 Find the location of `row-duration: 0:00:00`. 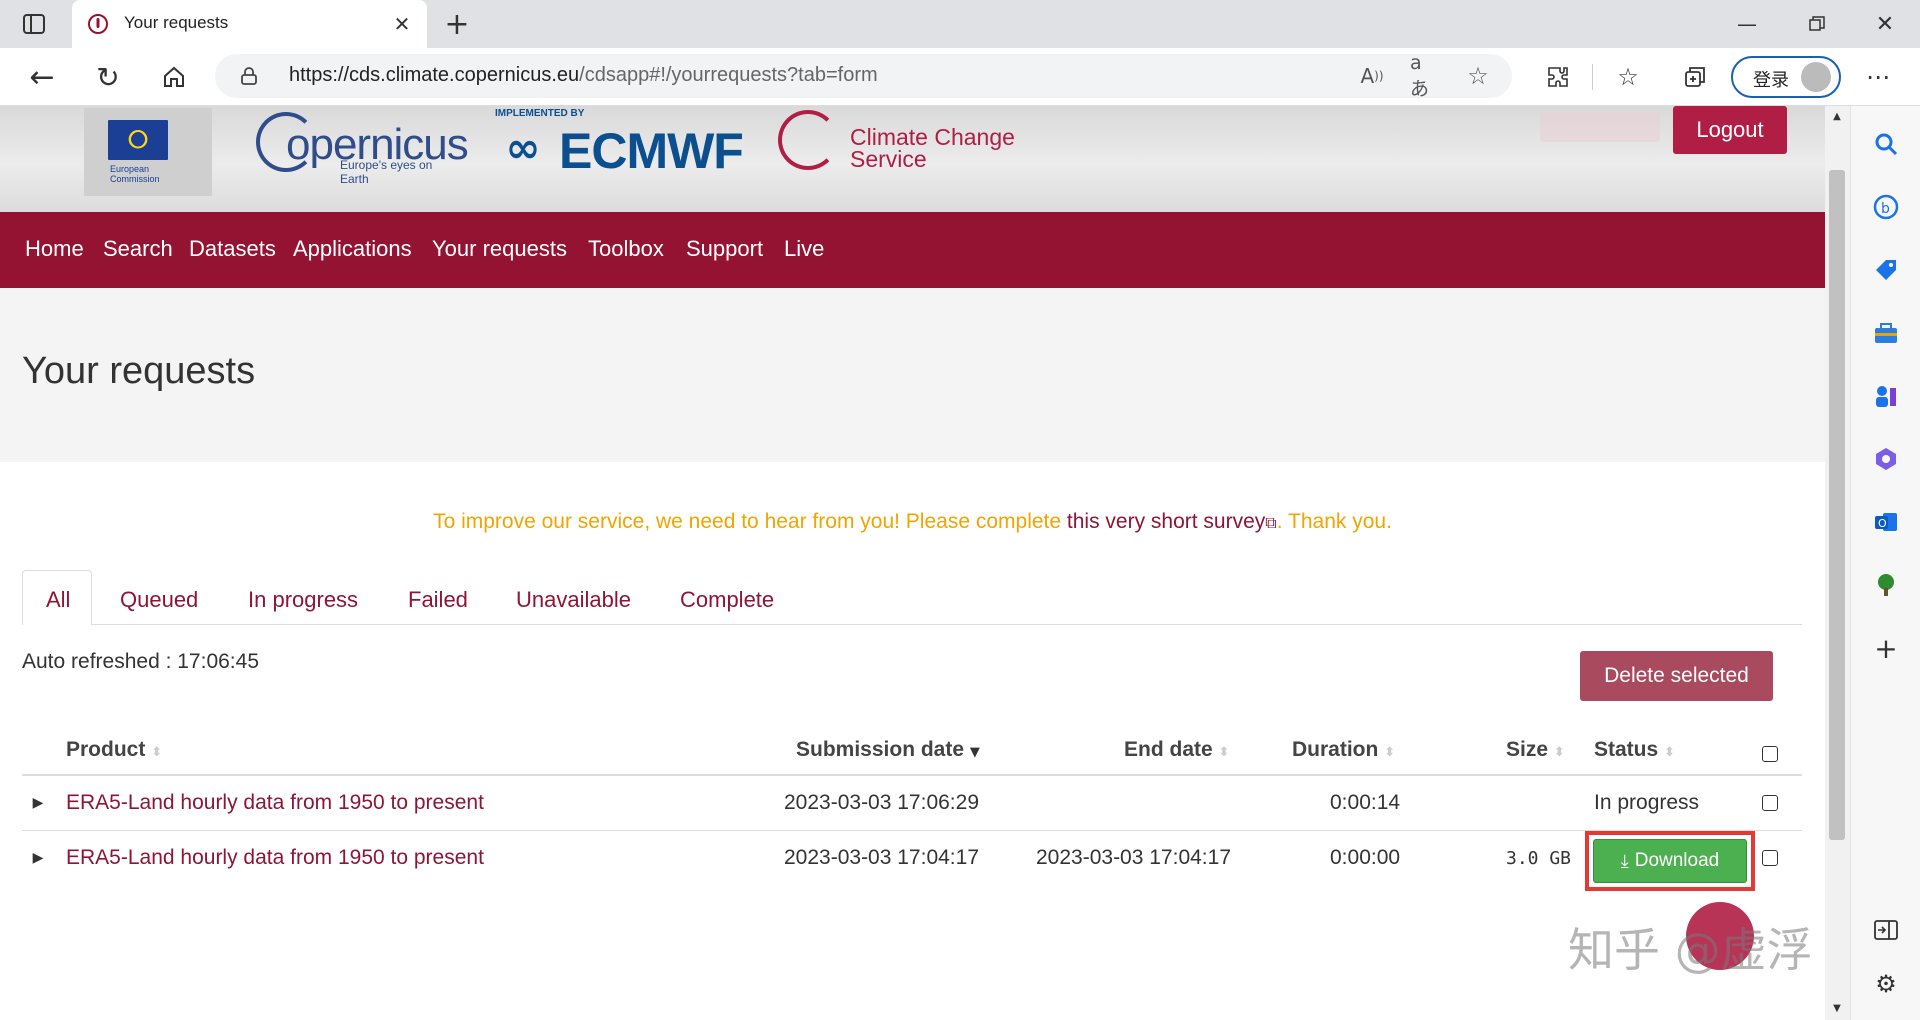

row-duration: 0:00:00 is located at coordinates (1365, 857).